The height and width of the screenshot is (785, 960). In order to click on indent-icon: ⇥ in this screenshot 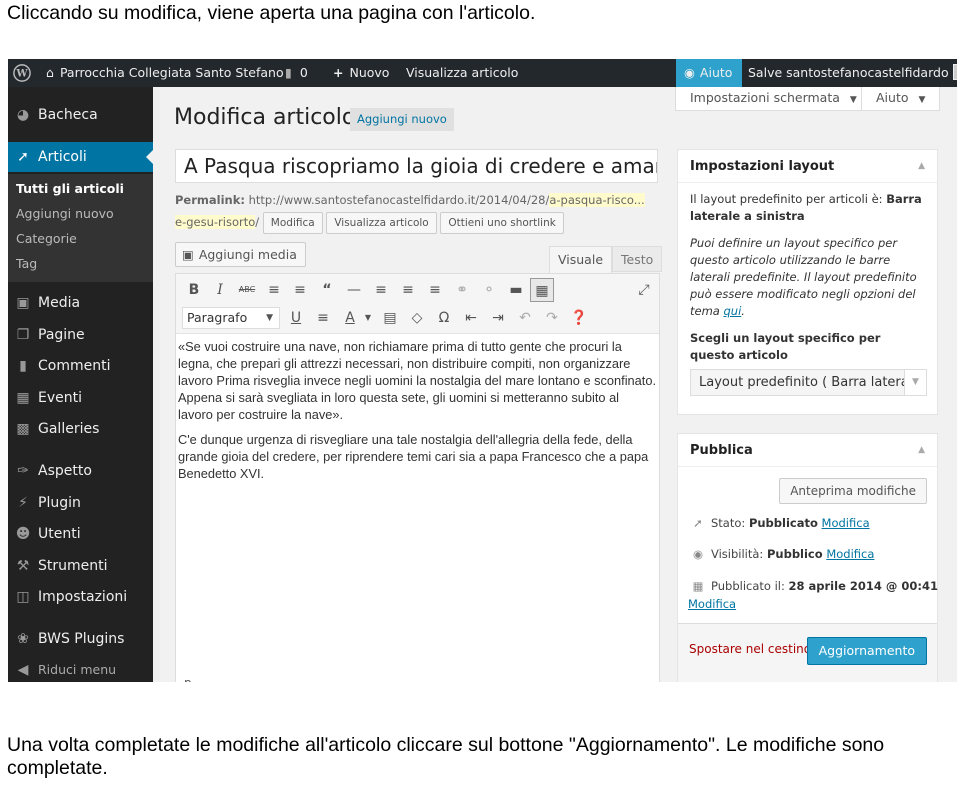, I will do `click(498, 318)`.